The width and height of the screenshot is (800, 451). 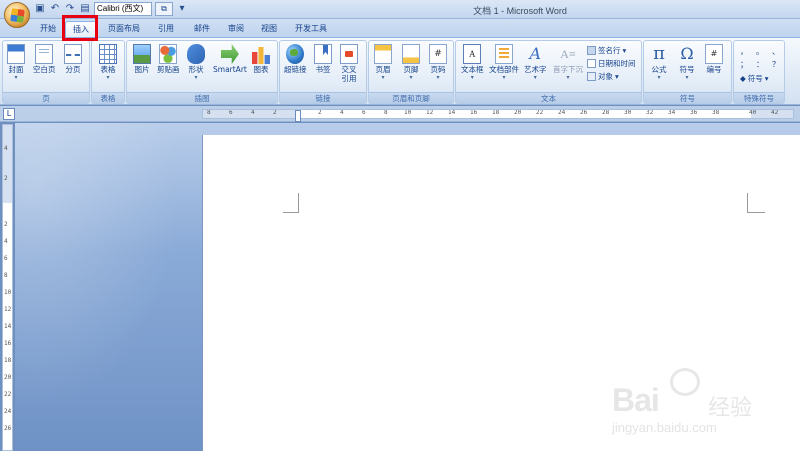 What do you see at coordinates (609, 50) in the screenshot?
I see `signature-label: 签名行` at bounding box center [609, 50].